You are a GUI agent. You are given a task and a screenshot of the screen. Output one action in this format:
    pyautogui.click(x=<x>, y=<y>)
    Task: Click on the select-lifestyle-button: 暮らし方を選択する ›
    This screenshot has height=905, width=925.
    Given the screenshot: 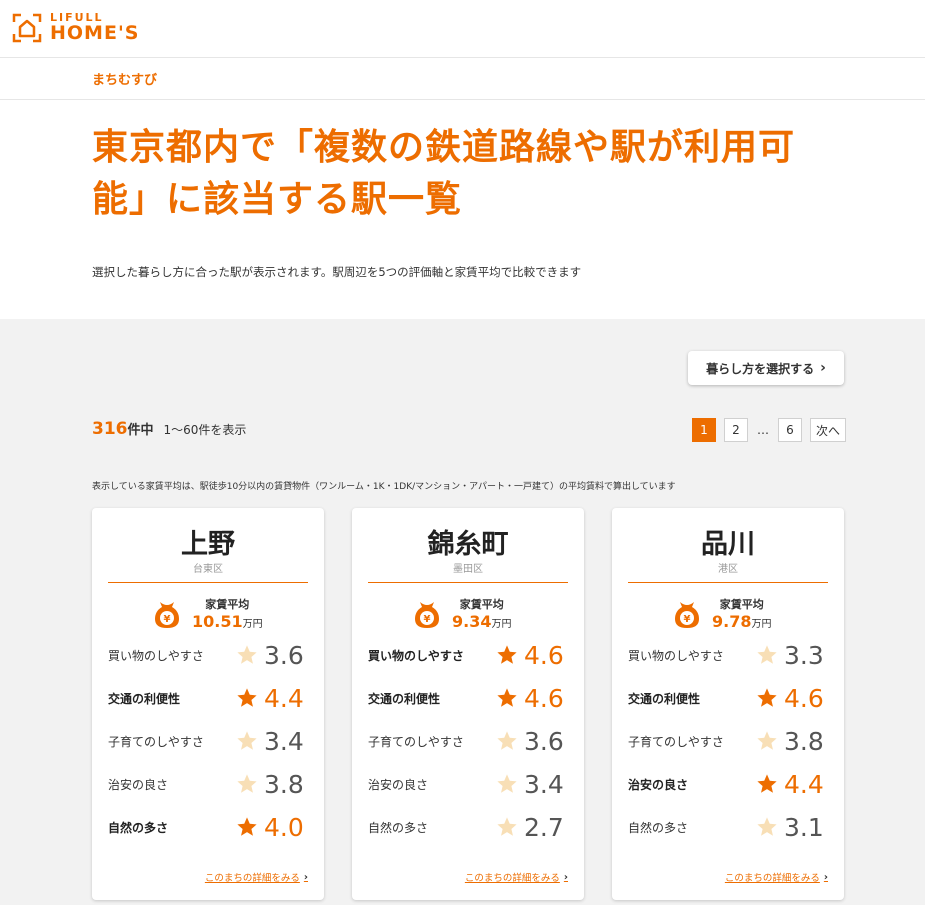 What is the action you would take?
    pyautogui.click(x=766, y=368)
    